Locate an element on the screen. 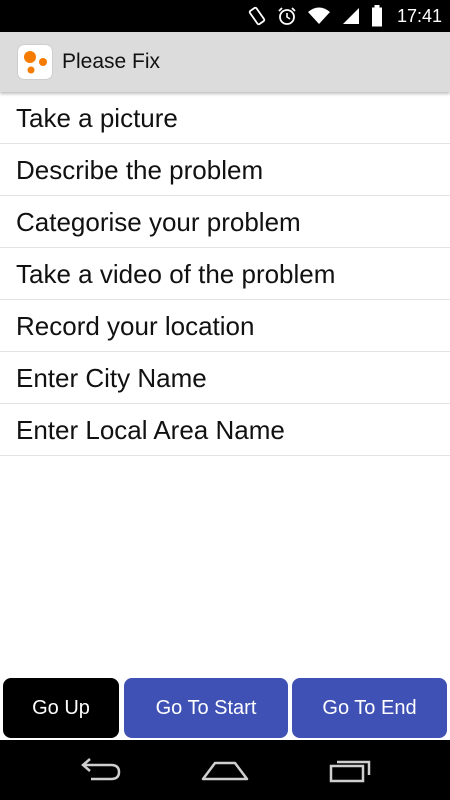  bottom-button-row: Go Up Go To Start Go To End is located at coordinates (225, 708).